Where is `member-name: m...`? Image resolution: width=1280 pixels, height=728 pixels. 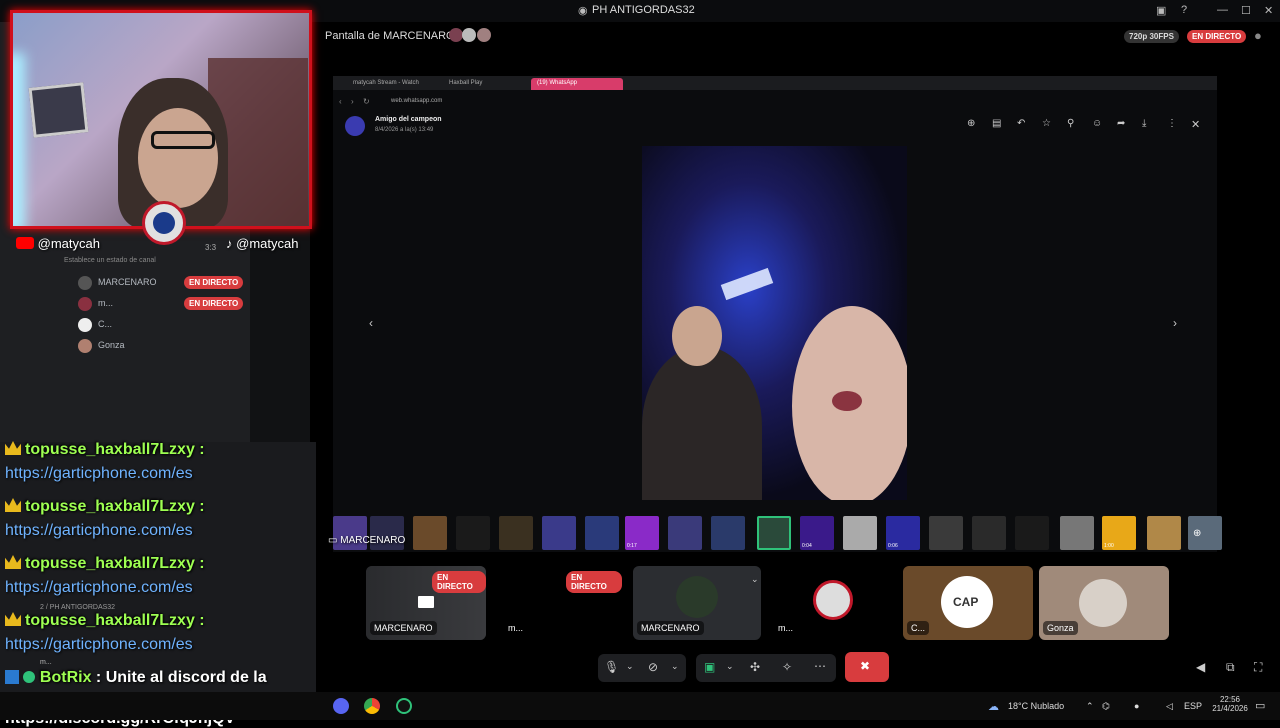
member-name: m... is located at coordinates (105, 303).